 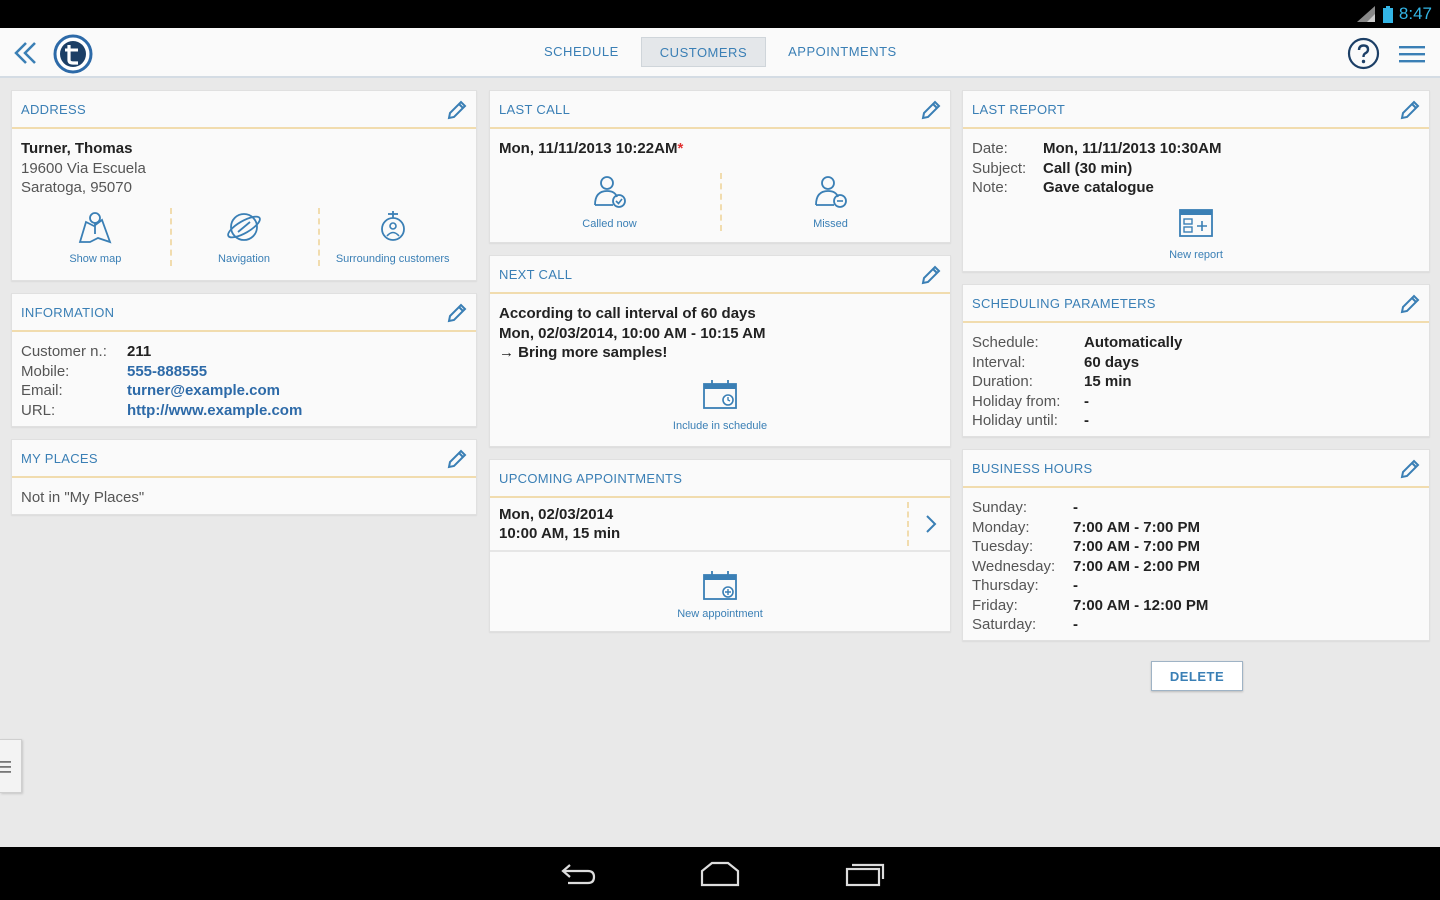 What do you see at coordinates (73, 54) in the screenshot?
I see `app-logo-icon` at bounding box center [73, 54].